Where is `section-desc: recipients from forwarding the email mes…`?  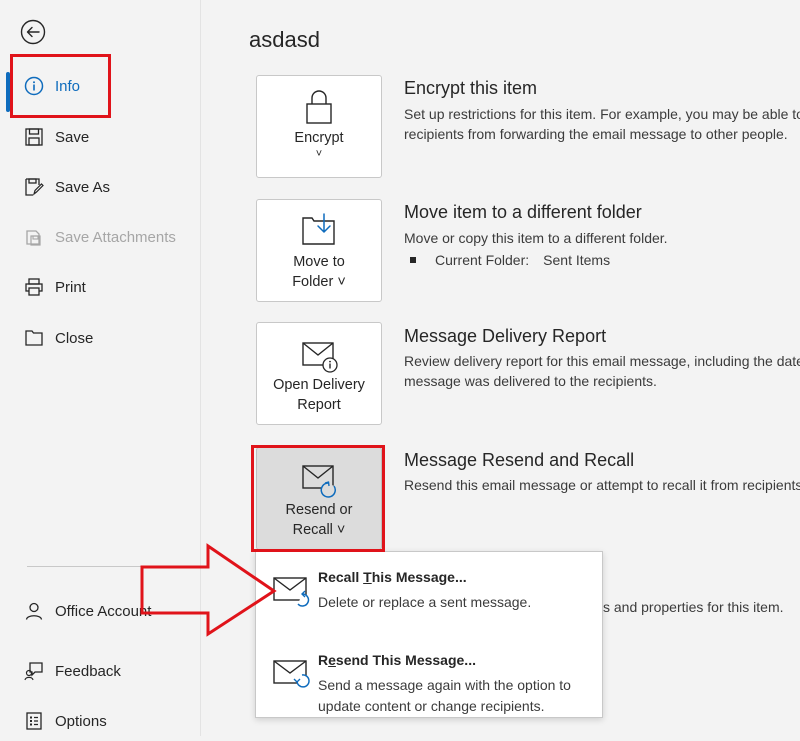
section-desc: recipients from forwarding the email mes… is located at coordinates (596, 134).